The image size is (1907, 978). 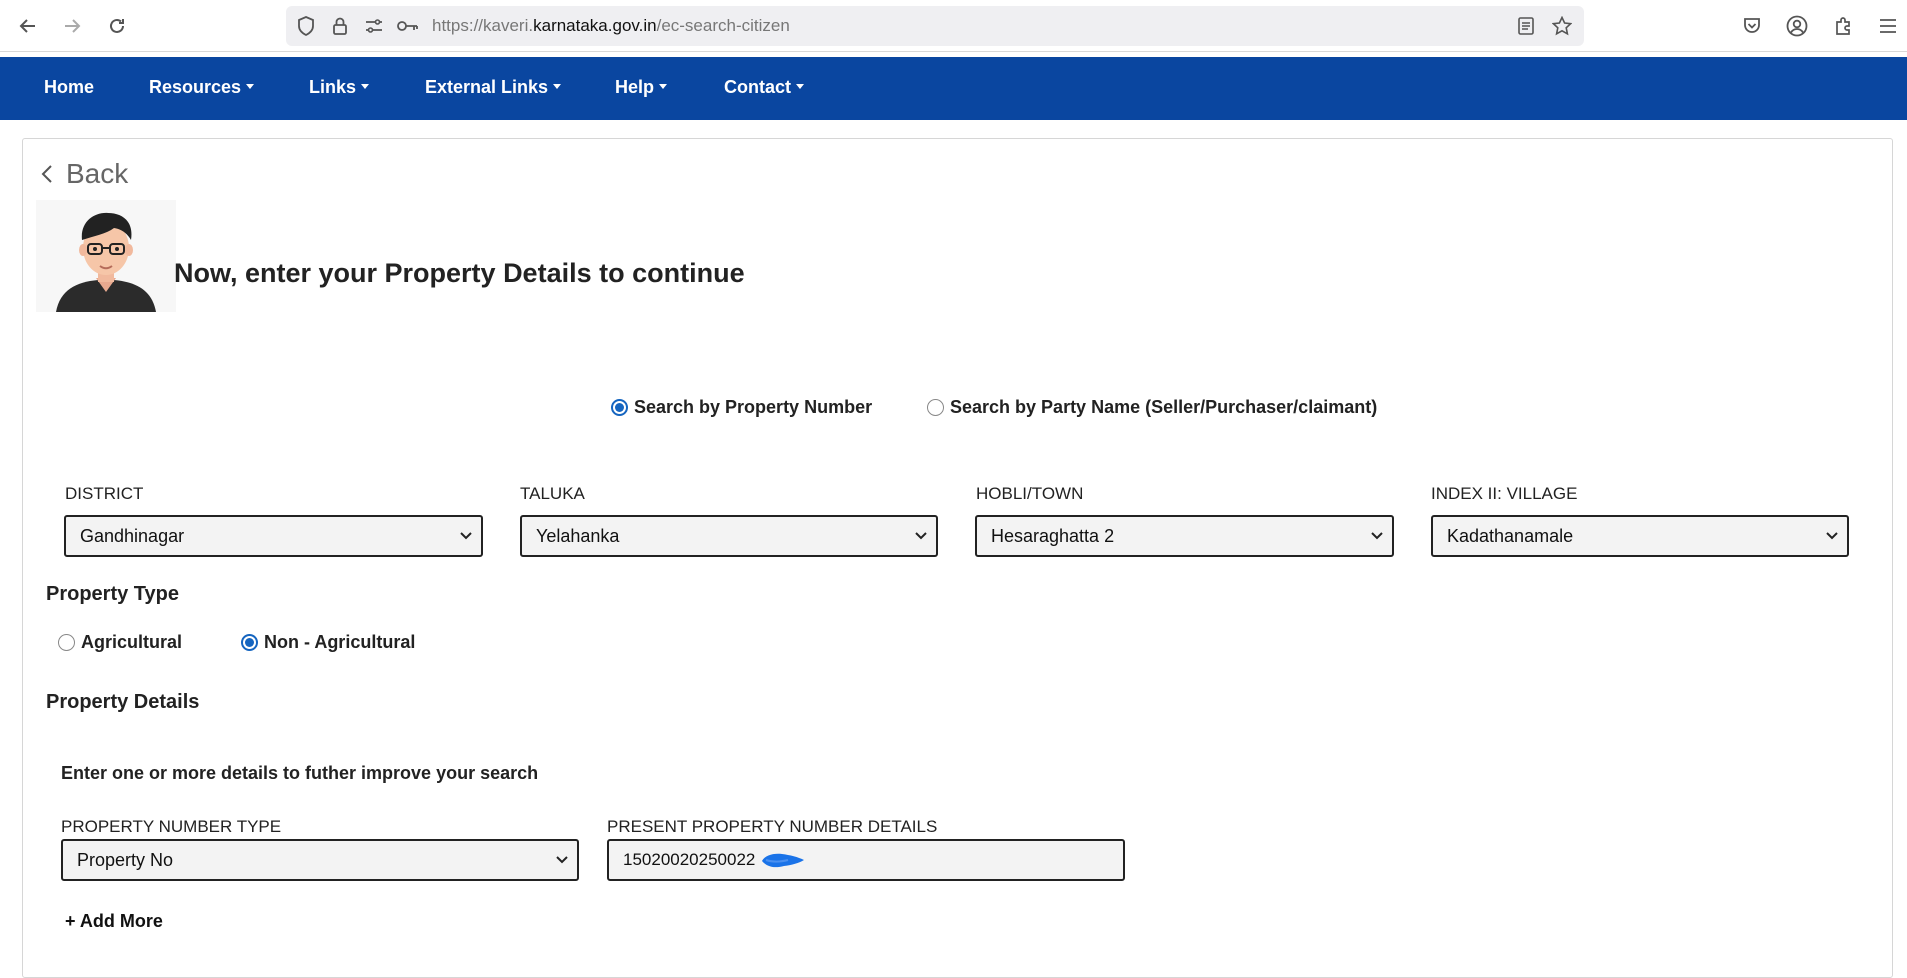 What do you see at coordinates (1510, 535) in the screenshot?
I see `village-value: Kadathanamale` at bounding box center [1510, 535].